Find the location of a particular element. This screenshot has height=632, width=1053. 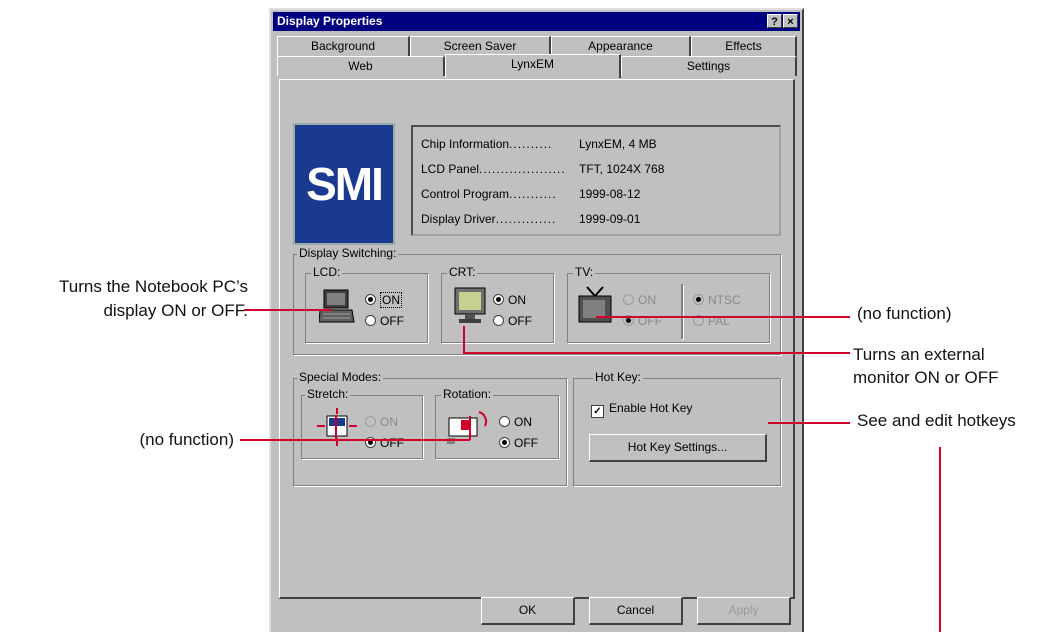

hotkey-label: Hot Key: is located at coordinates (618, 377).